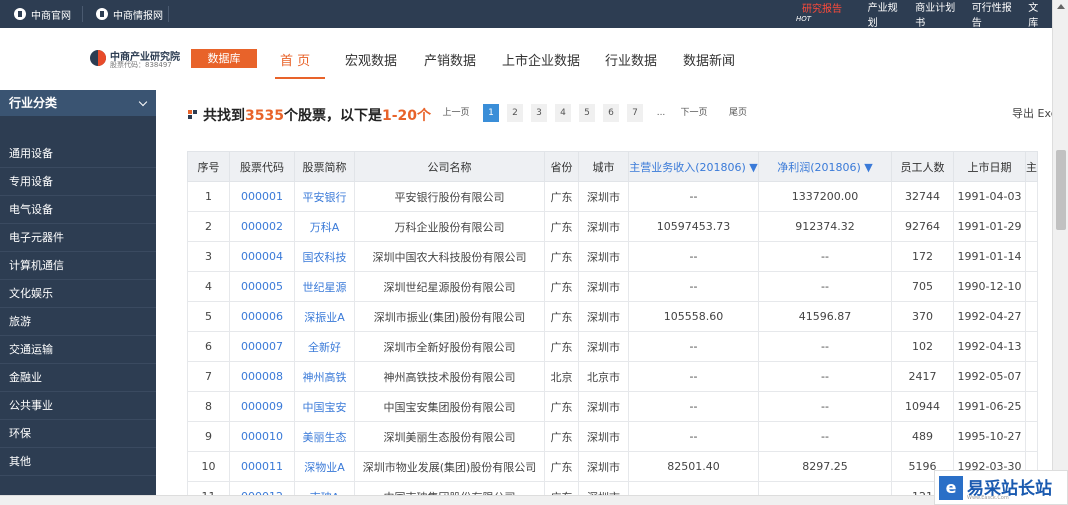 This screenshot has width=1068, height=505. What do you see at coordinates (208, 406) in the screenshot?
I see `cell-index: 8` at bounding box center [208, 406].